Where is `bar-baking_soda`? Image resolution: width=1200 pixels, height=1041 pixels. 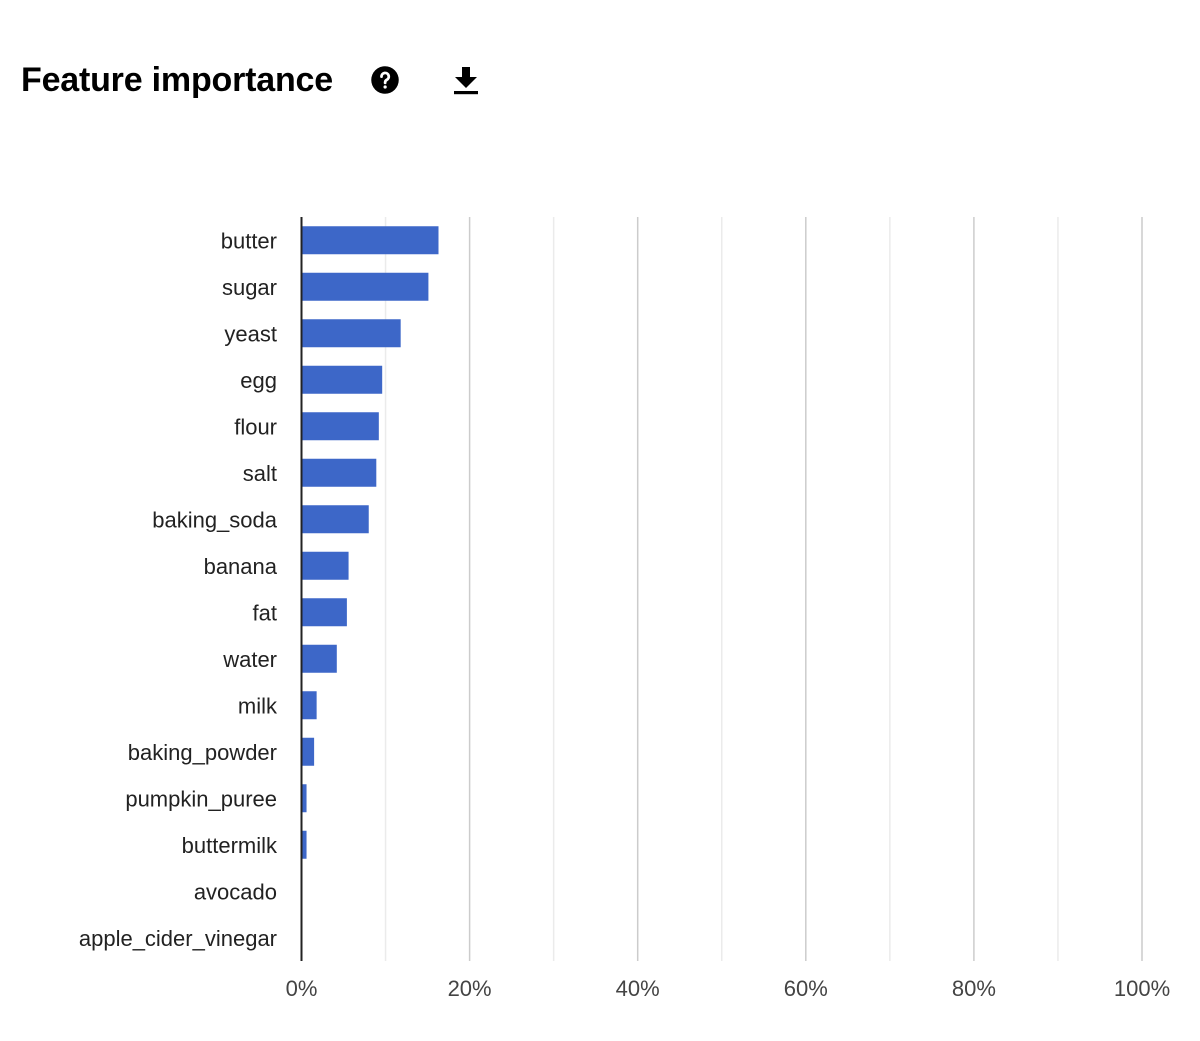 bar-baking_soda is located at coordinates (335, 519).